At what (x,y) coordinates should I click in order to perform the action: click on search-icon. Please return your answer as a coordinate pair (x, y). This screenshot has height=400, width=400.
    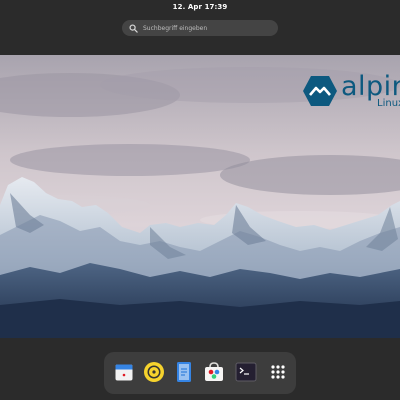
    Looking at the image, I should click on (133, 28).